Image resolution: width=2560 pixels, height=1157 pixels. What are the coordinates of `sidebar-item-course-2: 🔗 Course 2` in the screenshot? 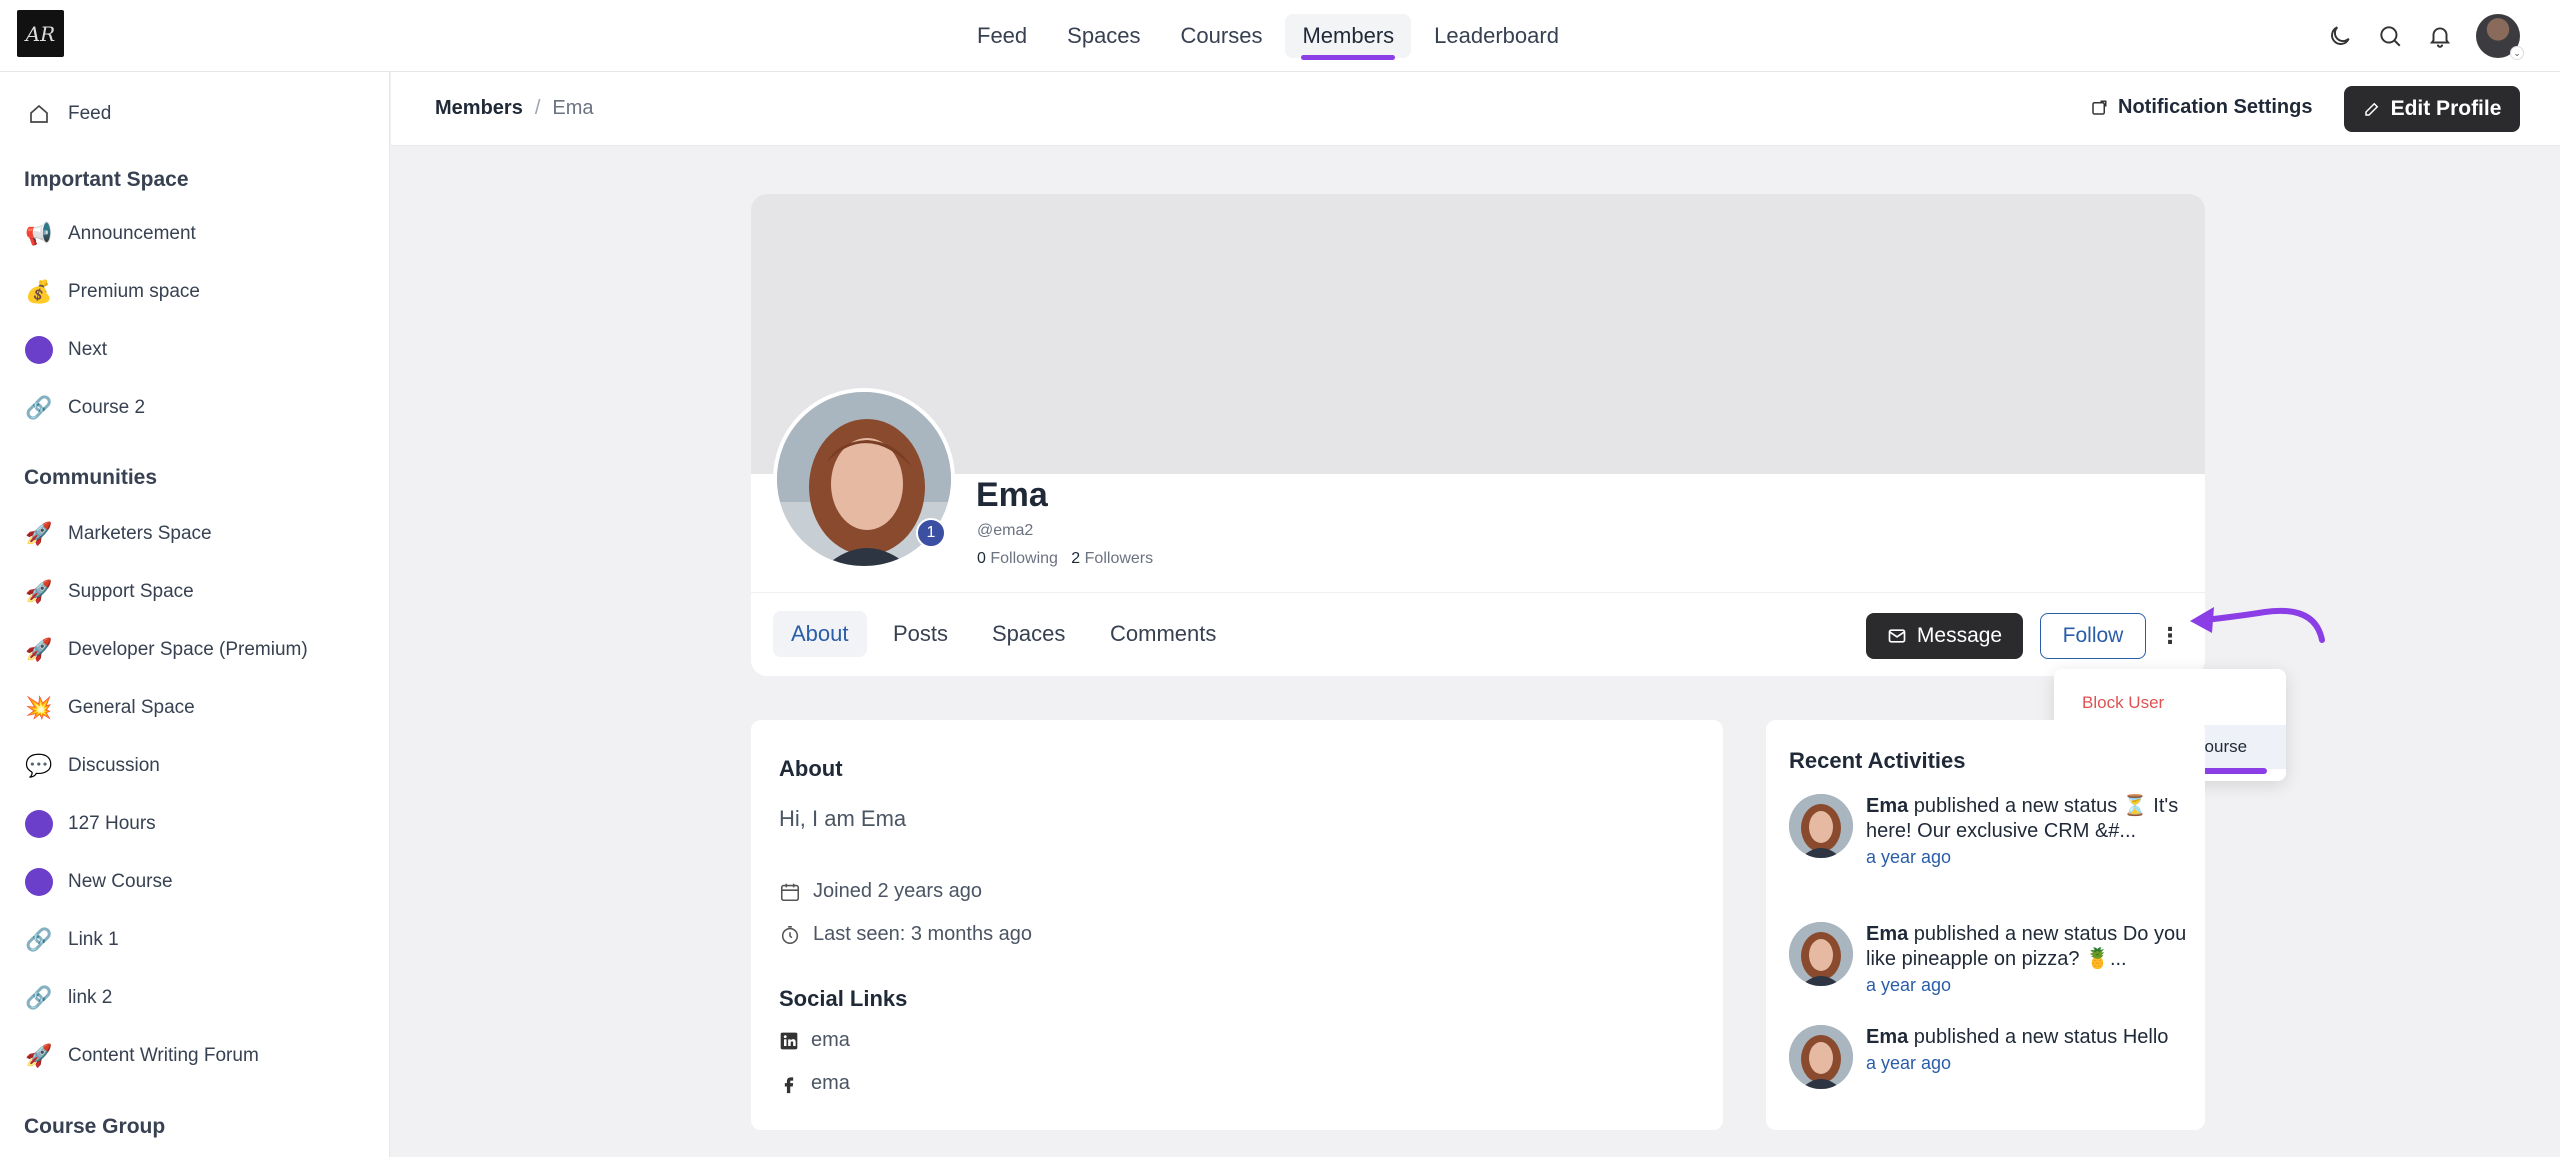 It's located at (84, 408).